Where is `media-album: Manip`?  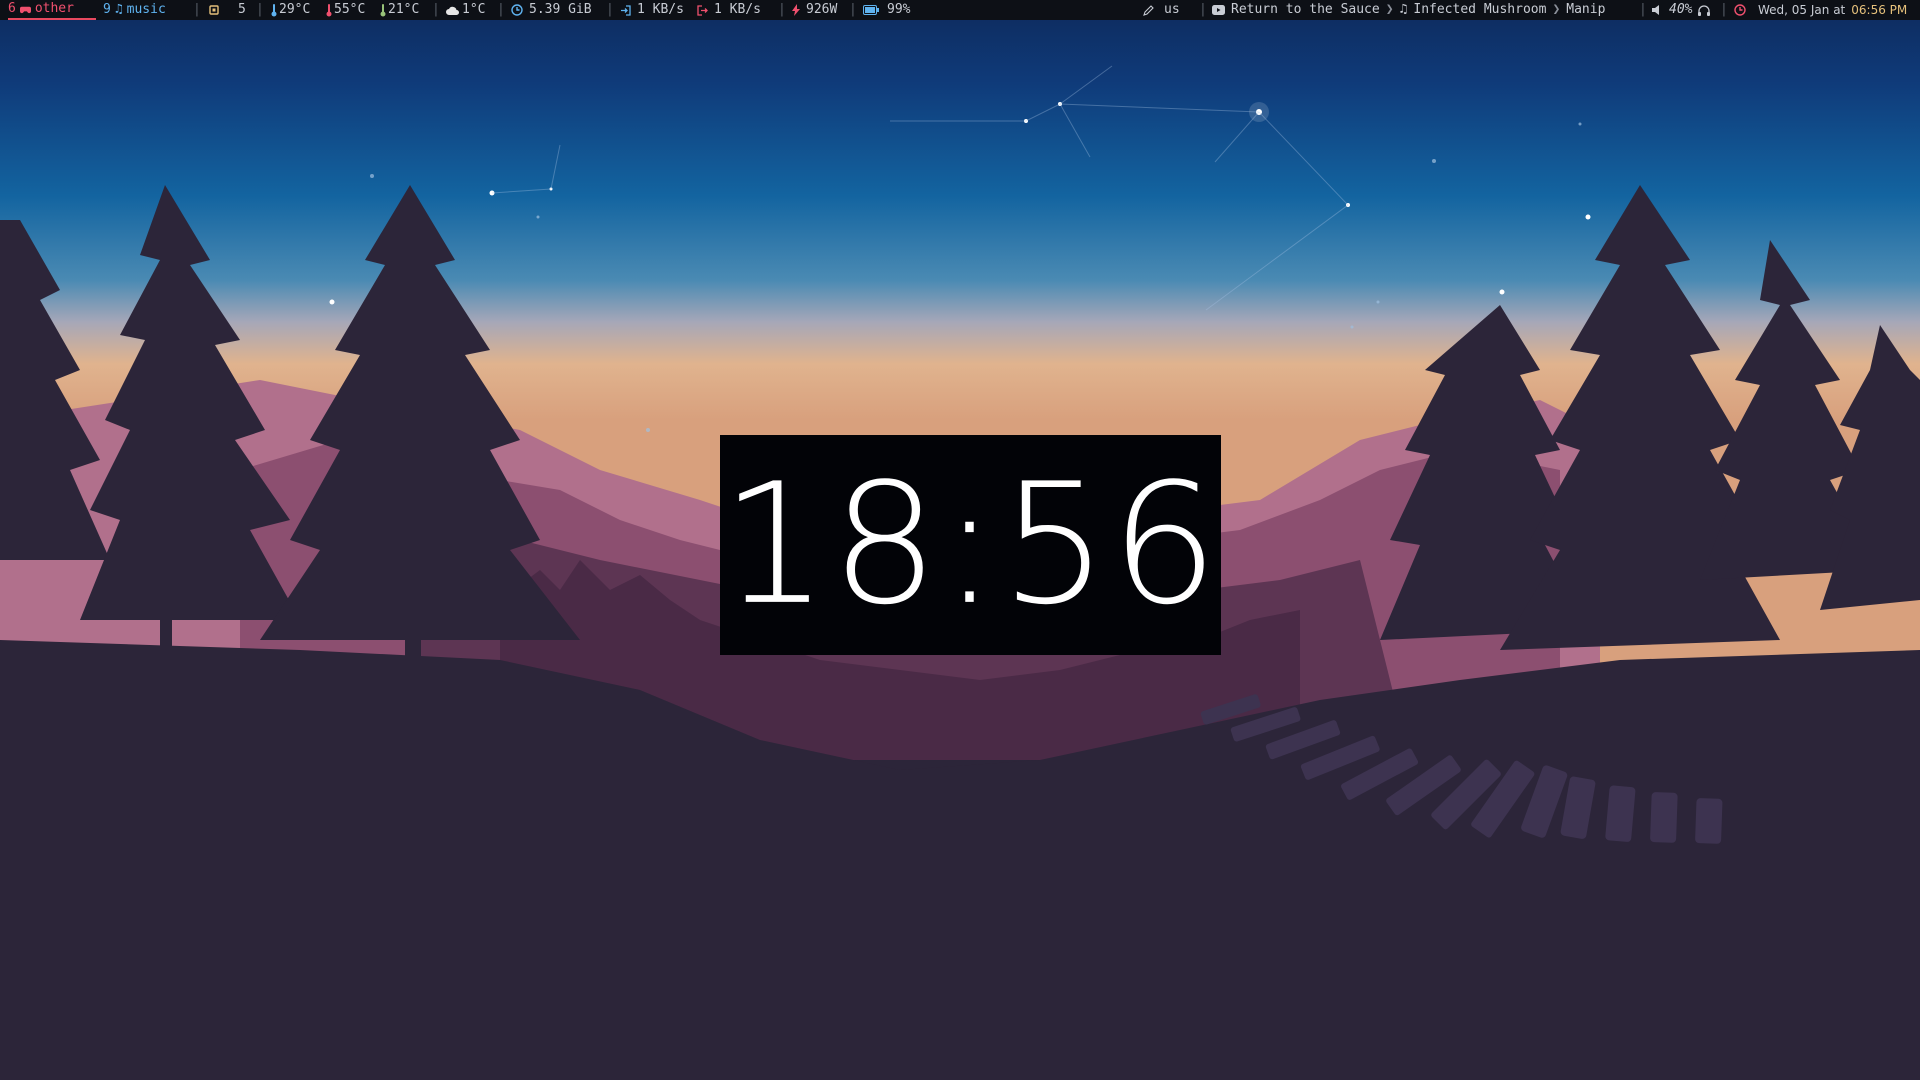
media-album: Manip is located at coordinates (1586, 9).